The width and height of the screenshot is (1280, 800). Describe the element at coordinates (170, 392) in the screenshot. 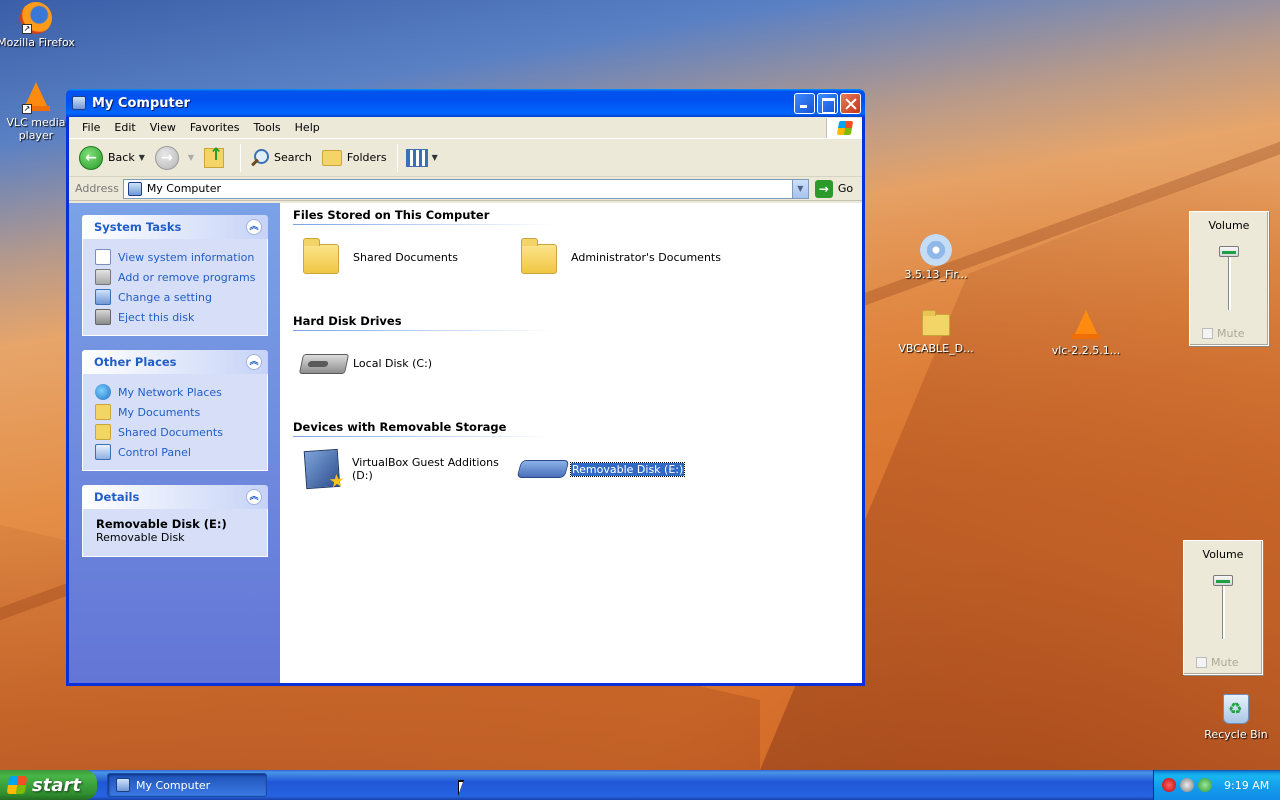

I see `place-label: My Network Places` at that location.